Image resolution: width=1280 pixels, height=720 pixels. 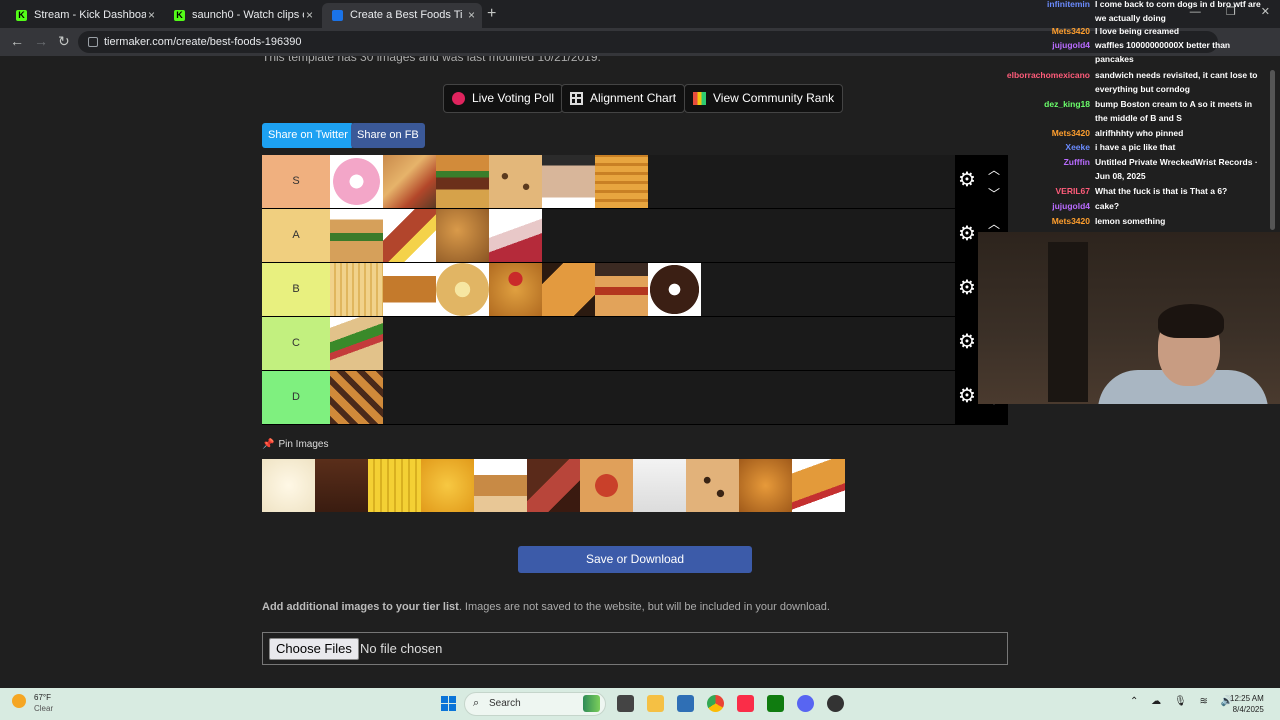 I want to click on food-image-fried-chicken, so click(x=765, y=485).